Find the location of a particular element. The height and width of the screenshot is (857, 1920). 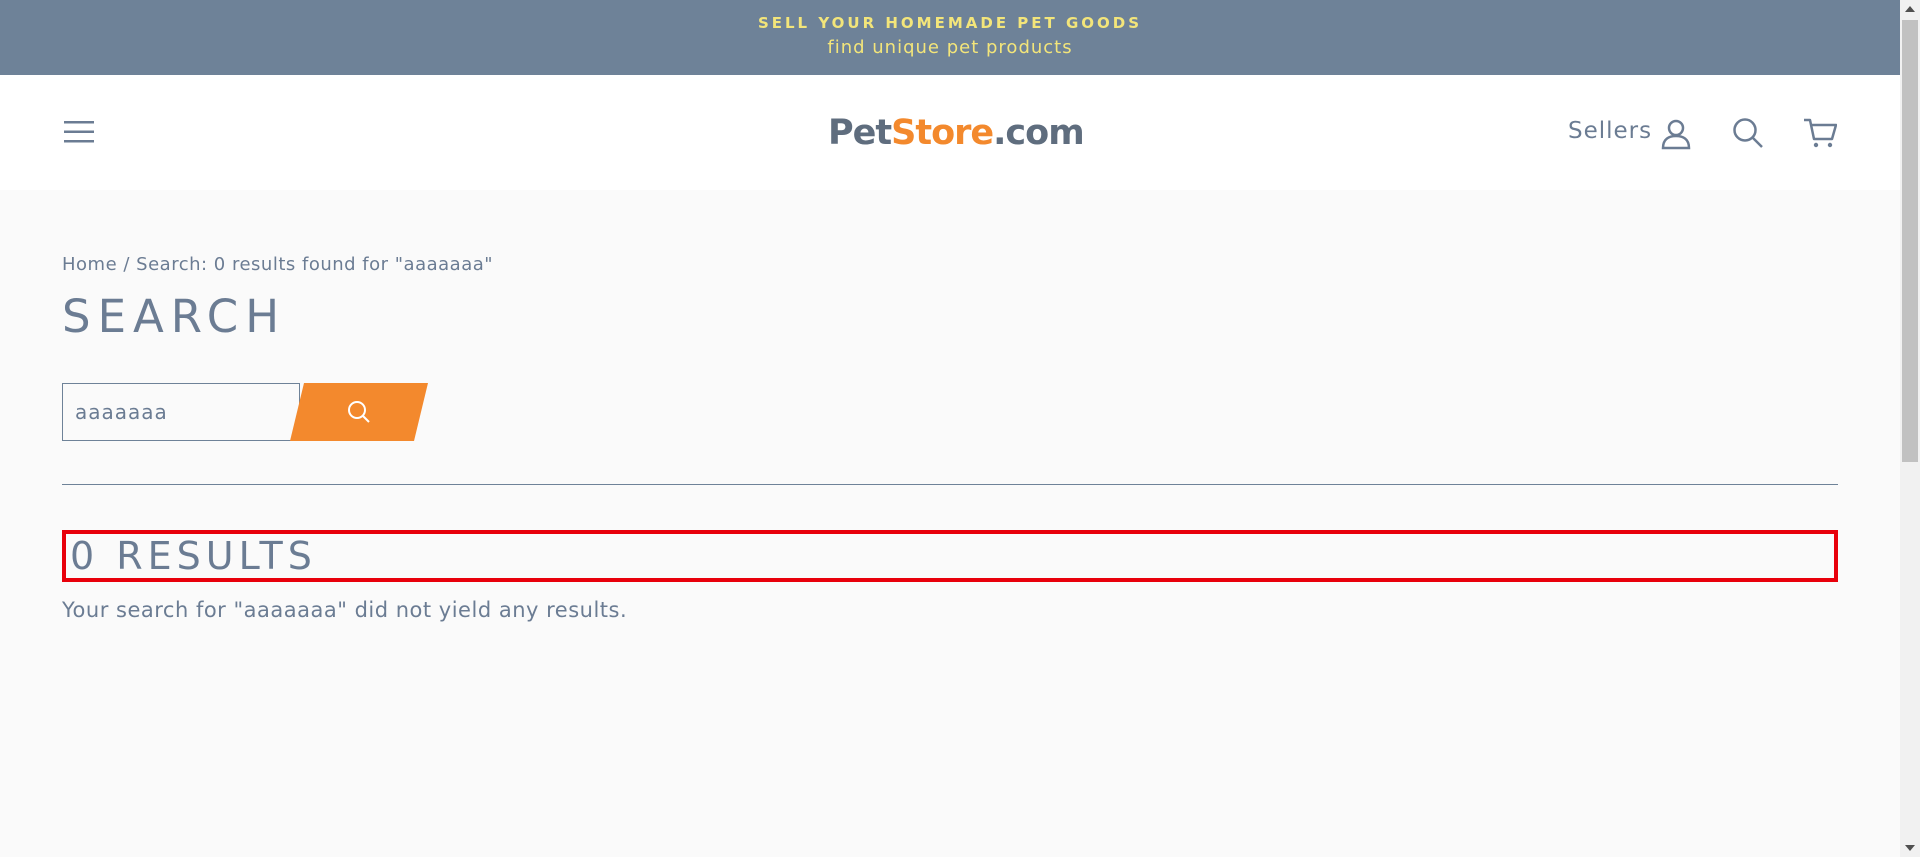

scrollbar is located at coordinates (1910, 428).